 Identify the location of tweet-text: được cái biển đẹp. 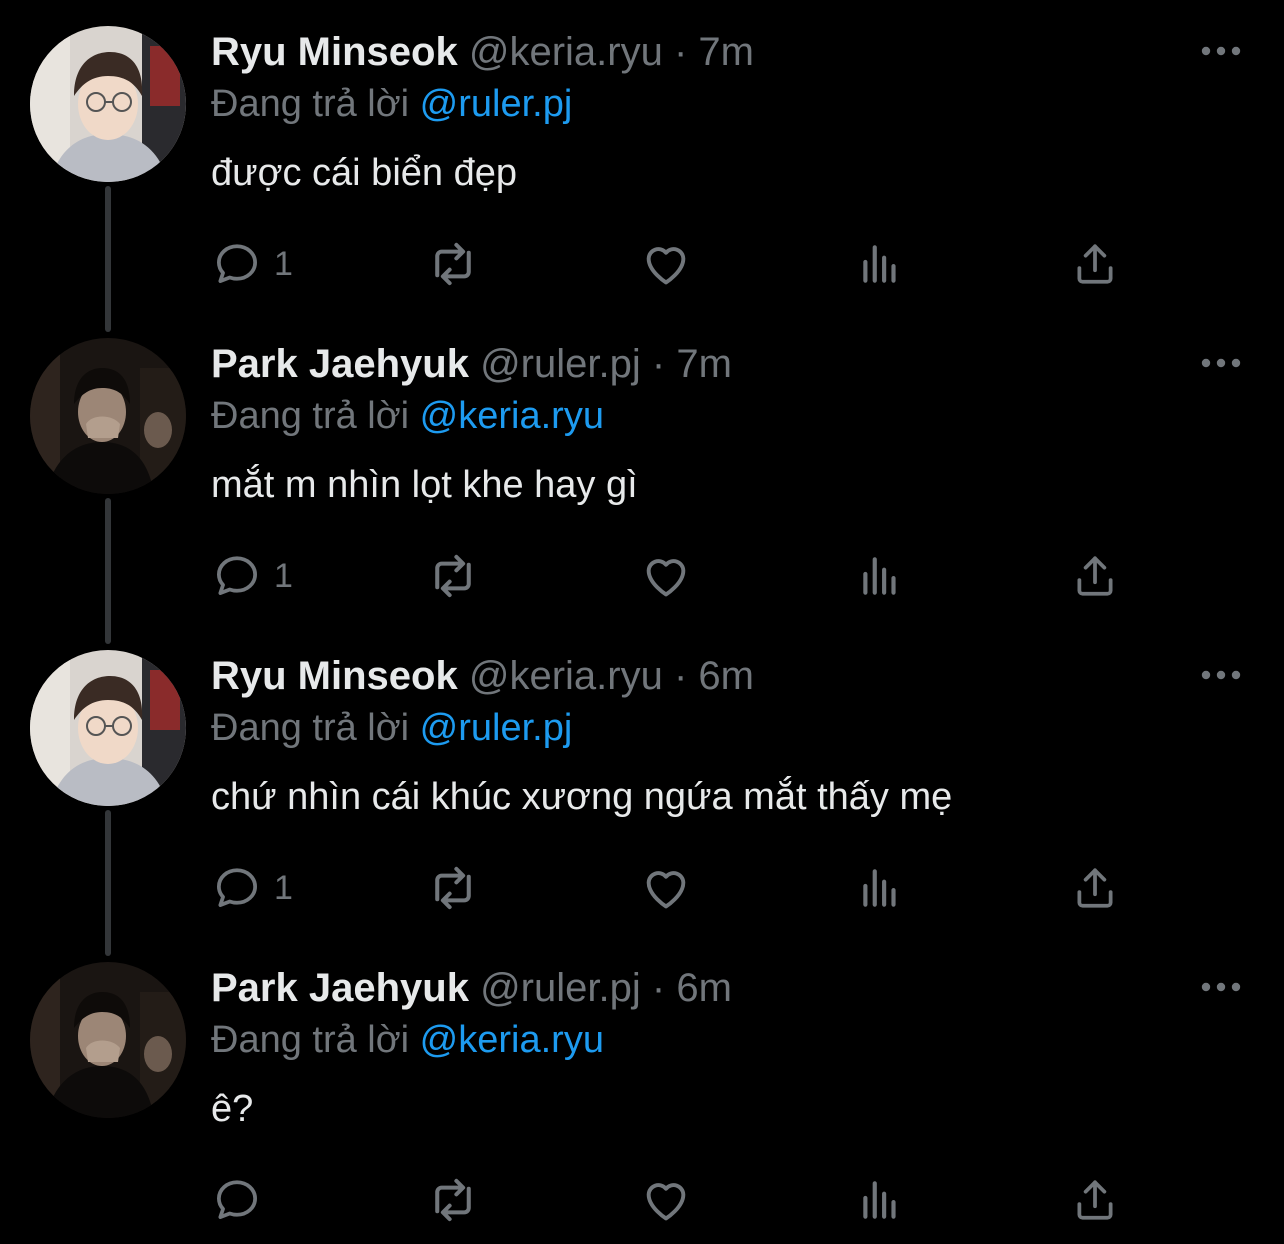
(364, 173).